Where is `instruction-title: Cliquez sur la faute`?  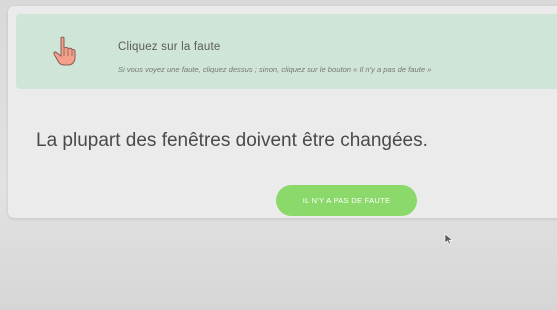 instruction-title: Cliquez sur la faute is located at coordinates (169, 47).